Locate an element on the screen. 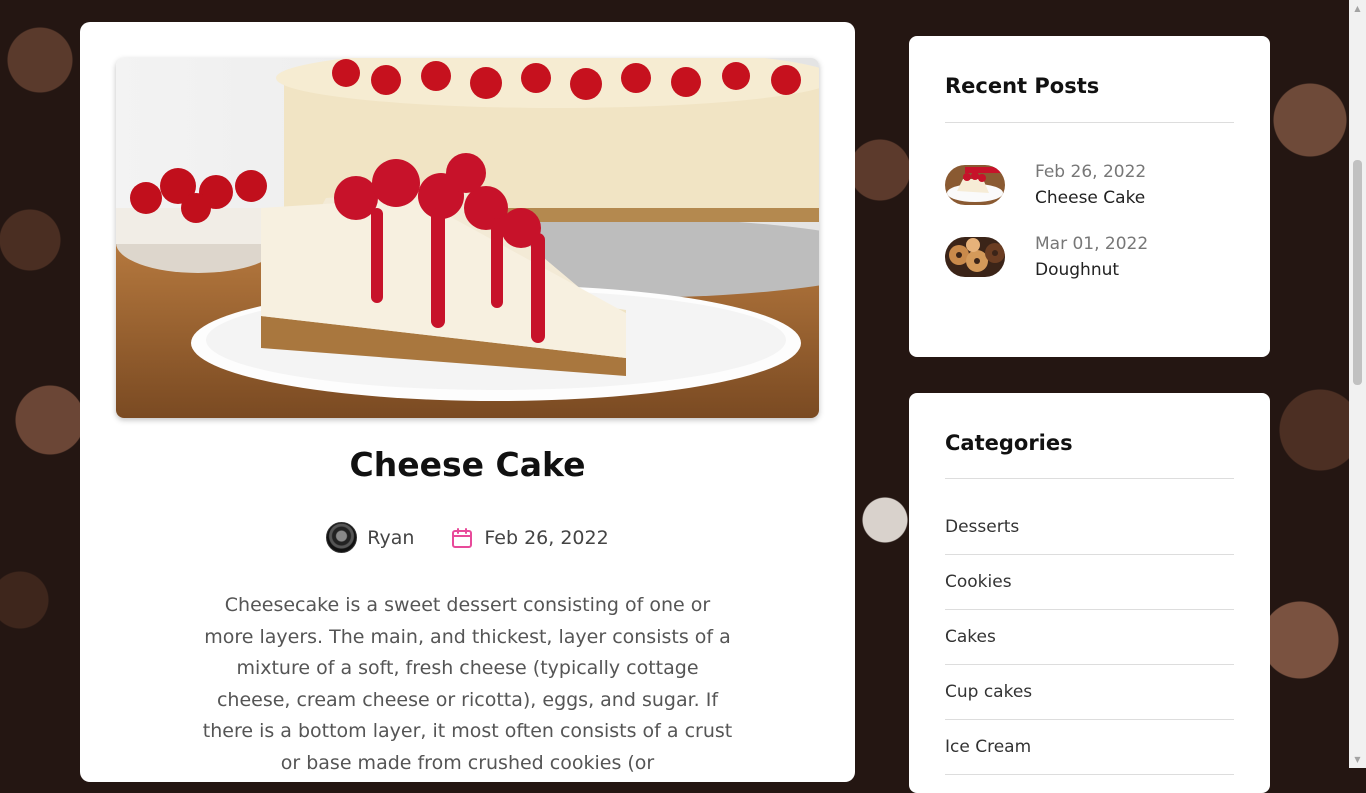  category-desserts: Desserts is located at coordinates (1089, 527).